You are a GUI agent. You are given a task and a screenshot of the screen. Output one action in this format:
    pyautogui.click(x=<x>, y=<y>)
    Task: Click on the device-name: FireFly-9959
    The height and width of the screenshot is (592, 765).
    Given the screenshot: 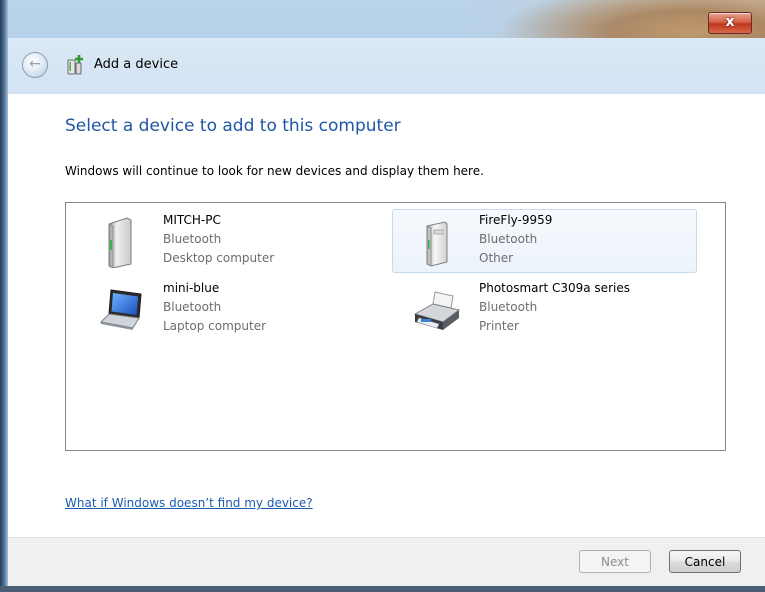 What is the action you would take?
    pyautogui.click(x=516, y=220)
    